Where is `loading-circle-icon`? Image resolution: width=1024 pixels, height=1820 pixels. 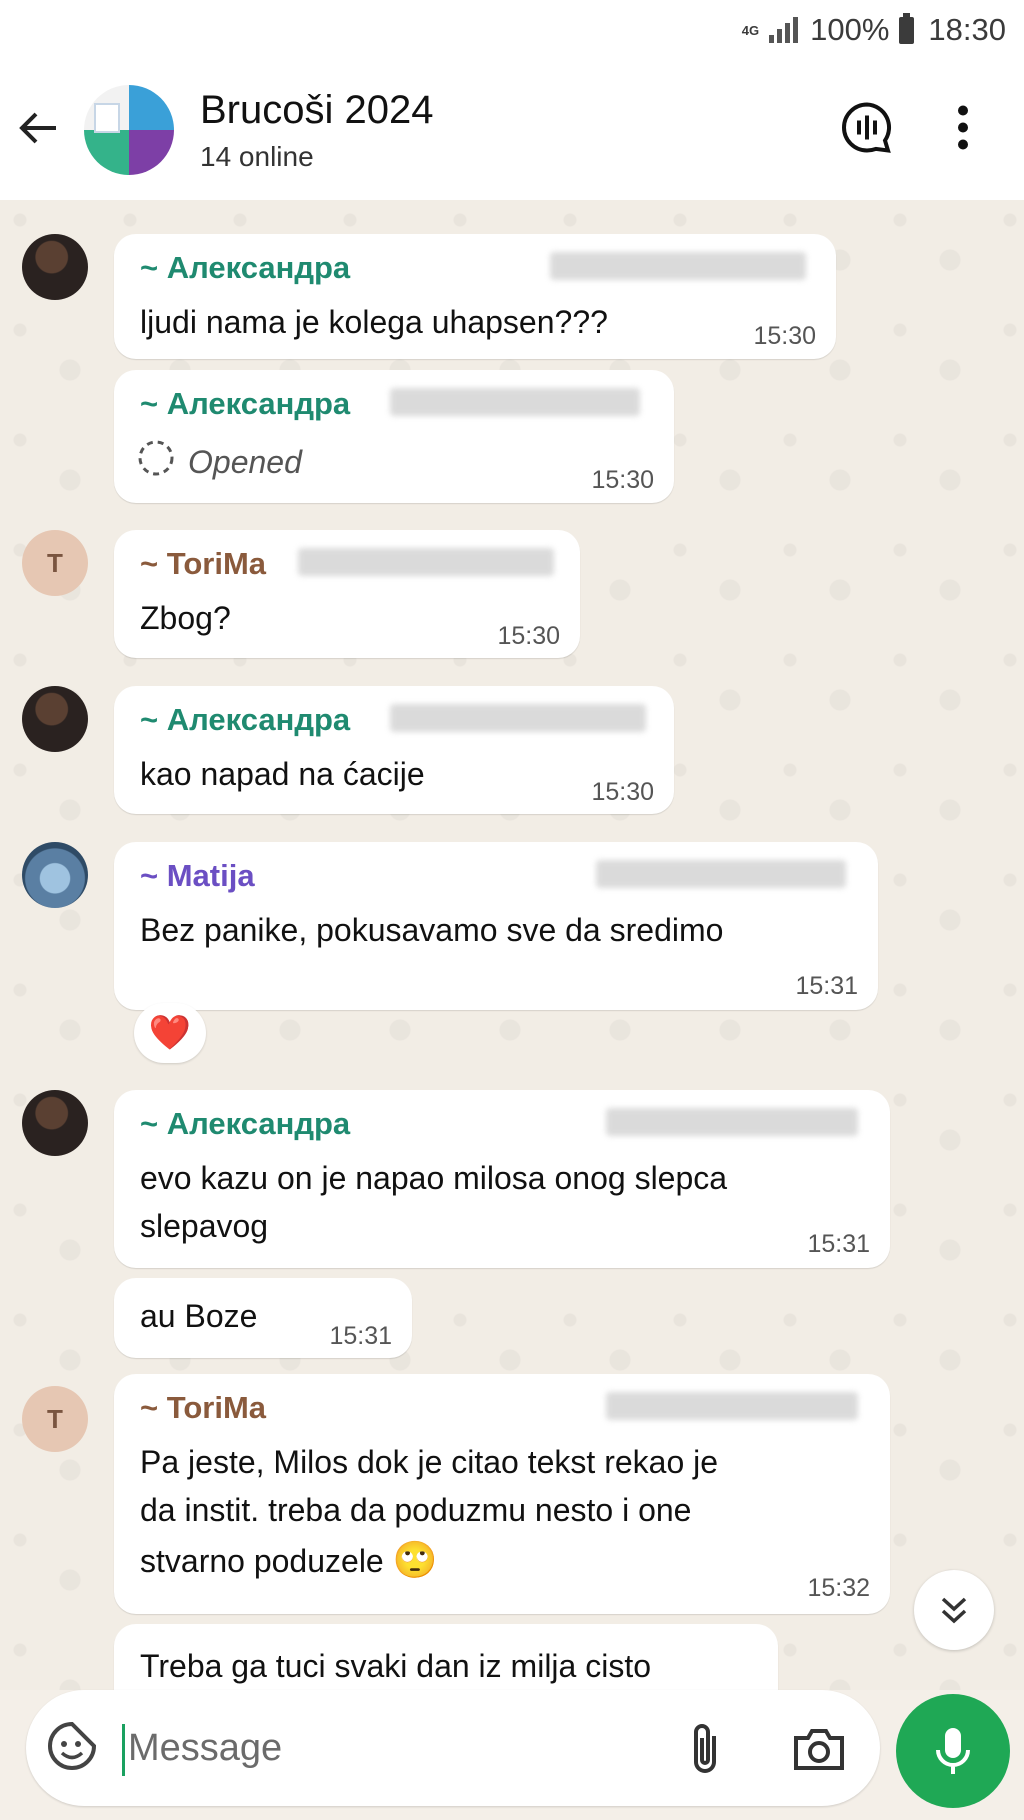 loading-circle-icon is located at coordinates (156, 462).